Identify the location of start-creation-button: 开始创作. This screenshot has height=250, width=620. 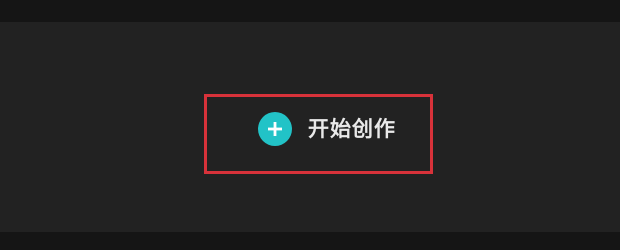
(327, 129).